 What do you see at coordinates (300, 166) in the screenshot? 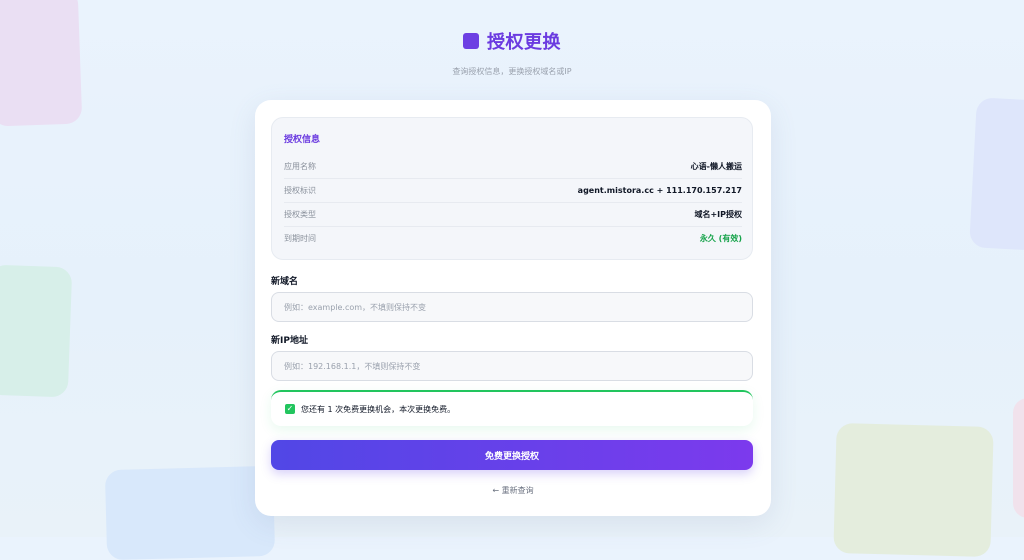
I see `info-label: 应用名称` at bounding box center [300, 166].